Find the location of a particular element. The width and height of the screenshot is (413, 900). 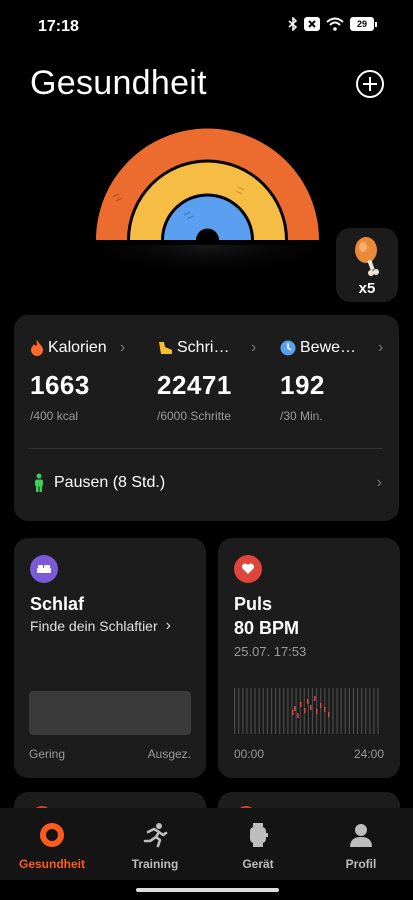

pulse-card: Puls 80 BPM 25.07. 17:53 00:00 24:00 is located at coordinates (309, 658).